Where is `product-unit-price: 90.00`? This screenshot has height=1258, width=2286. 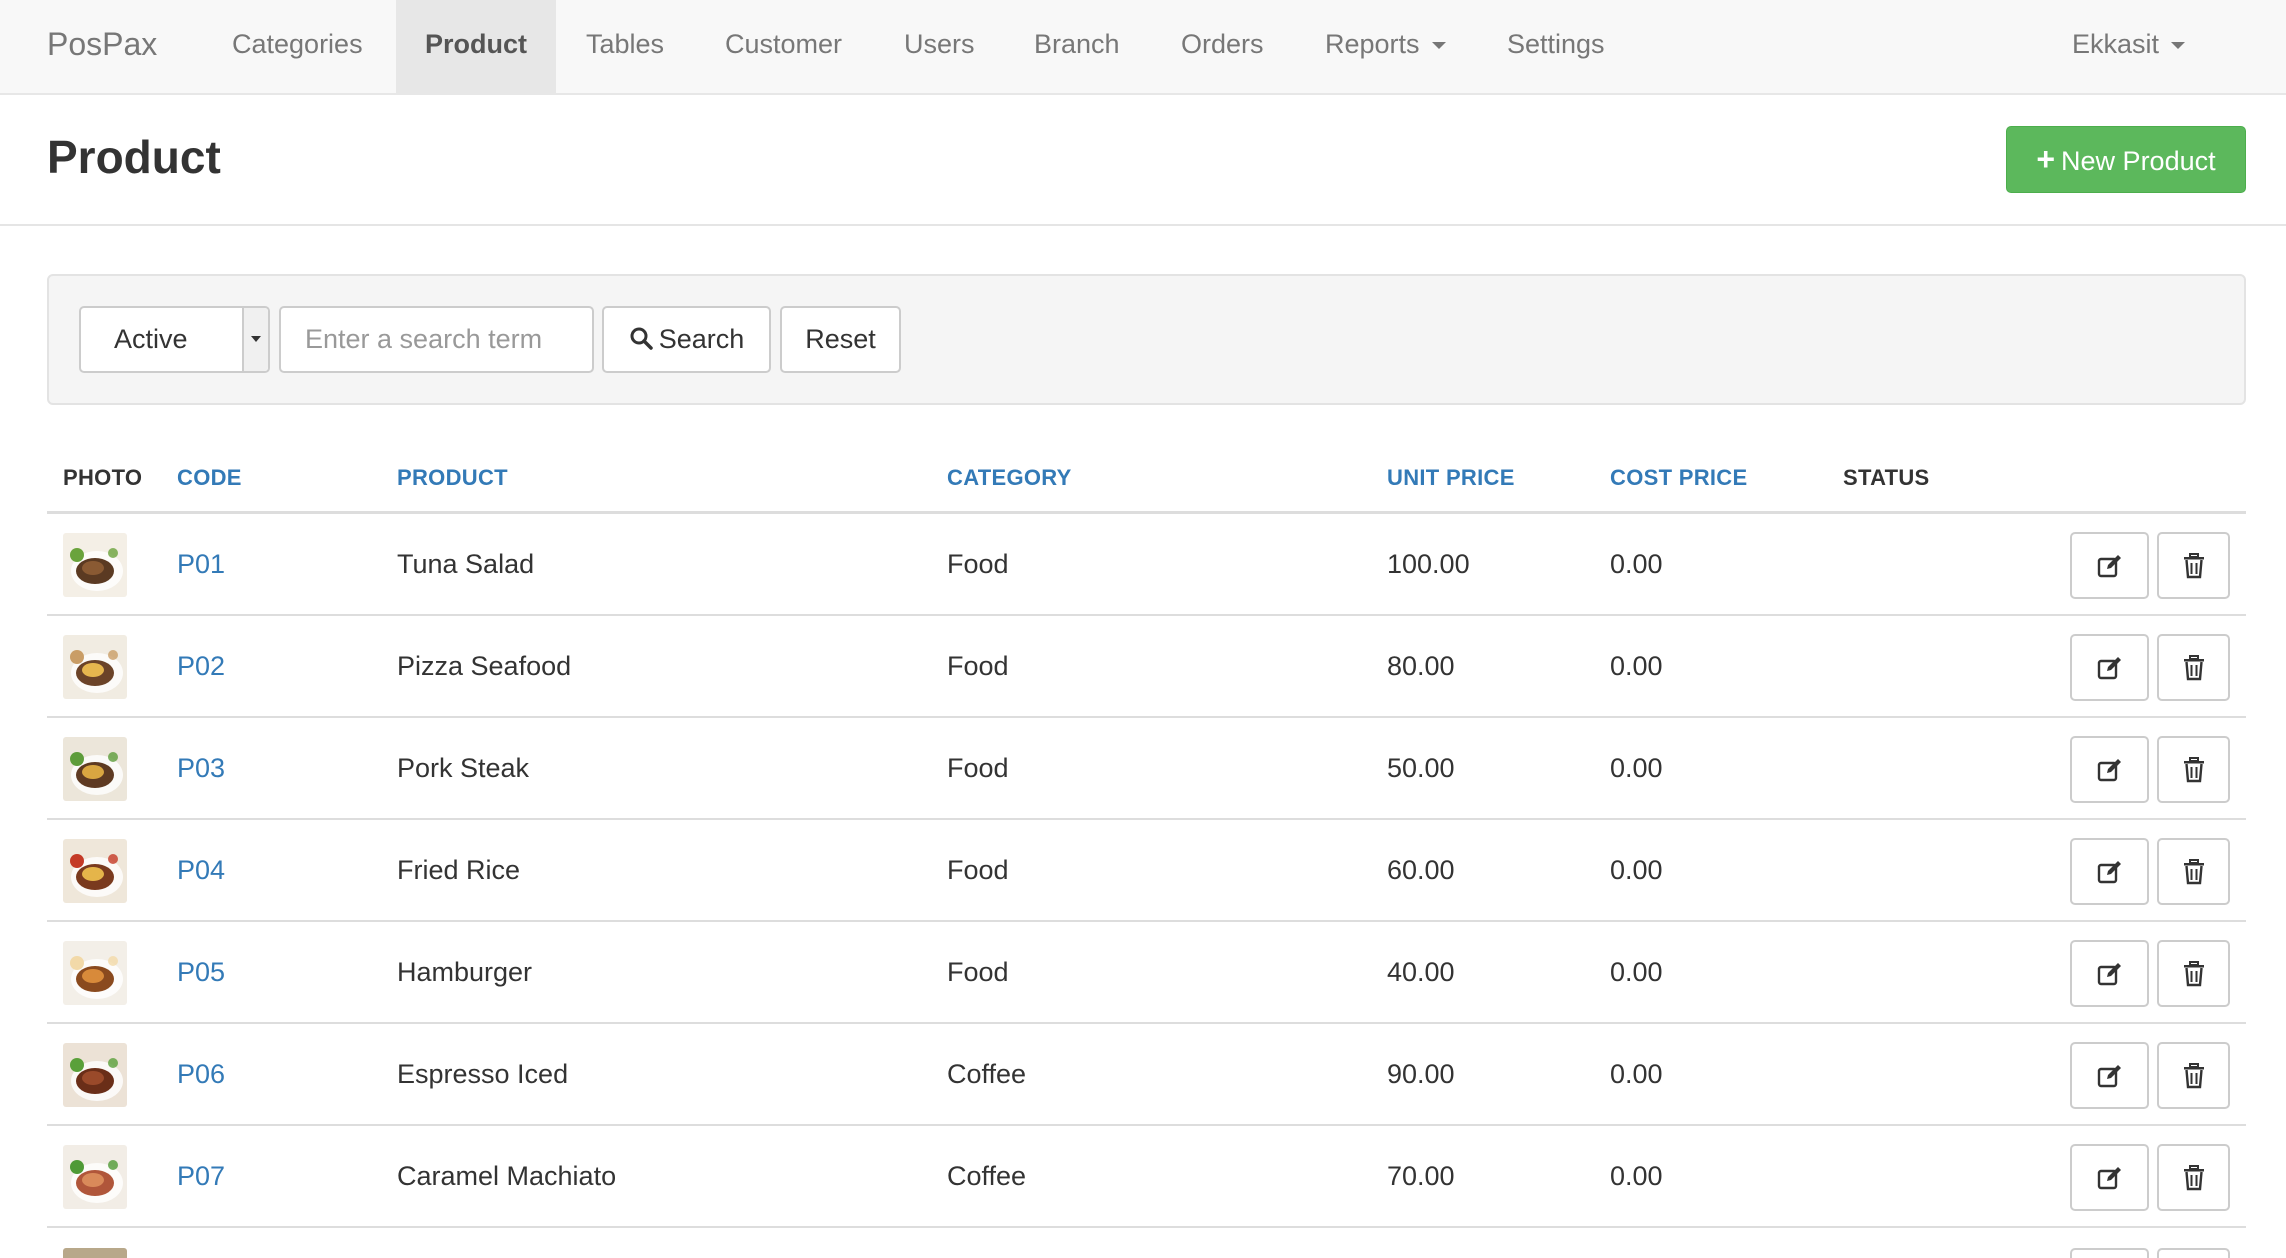 product-unit-price: 90.00 is located at coordinates (1421, 1074).